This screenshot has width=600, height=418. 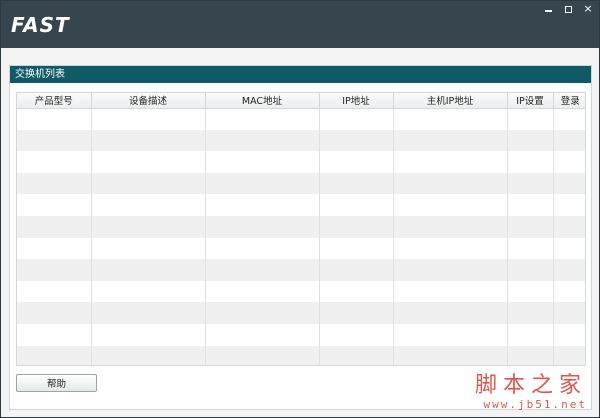 I want to click on close-button: ×, so click(x=588, y=10).